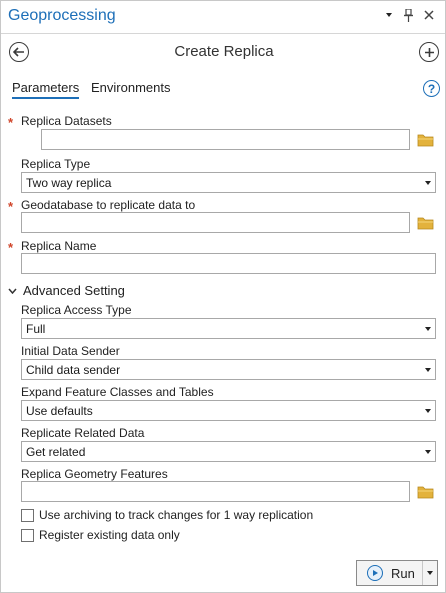  Describe the element at coordinates (408, 15) in the screenshot. I see `pin-icon` at that location.